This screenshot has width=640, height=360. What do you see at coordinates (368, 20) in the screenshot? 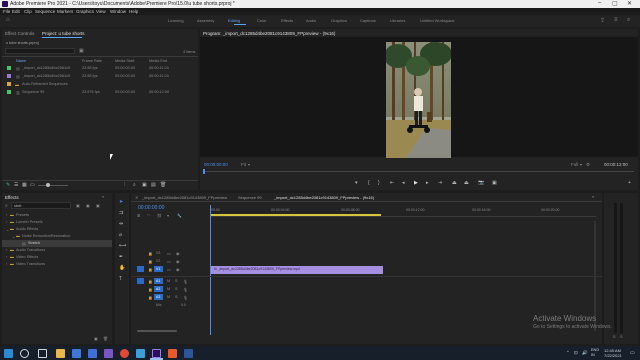
I see `workspace-captions: Captions` at bounding box center [368, 20].